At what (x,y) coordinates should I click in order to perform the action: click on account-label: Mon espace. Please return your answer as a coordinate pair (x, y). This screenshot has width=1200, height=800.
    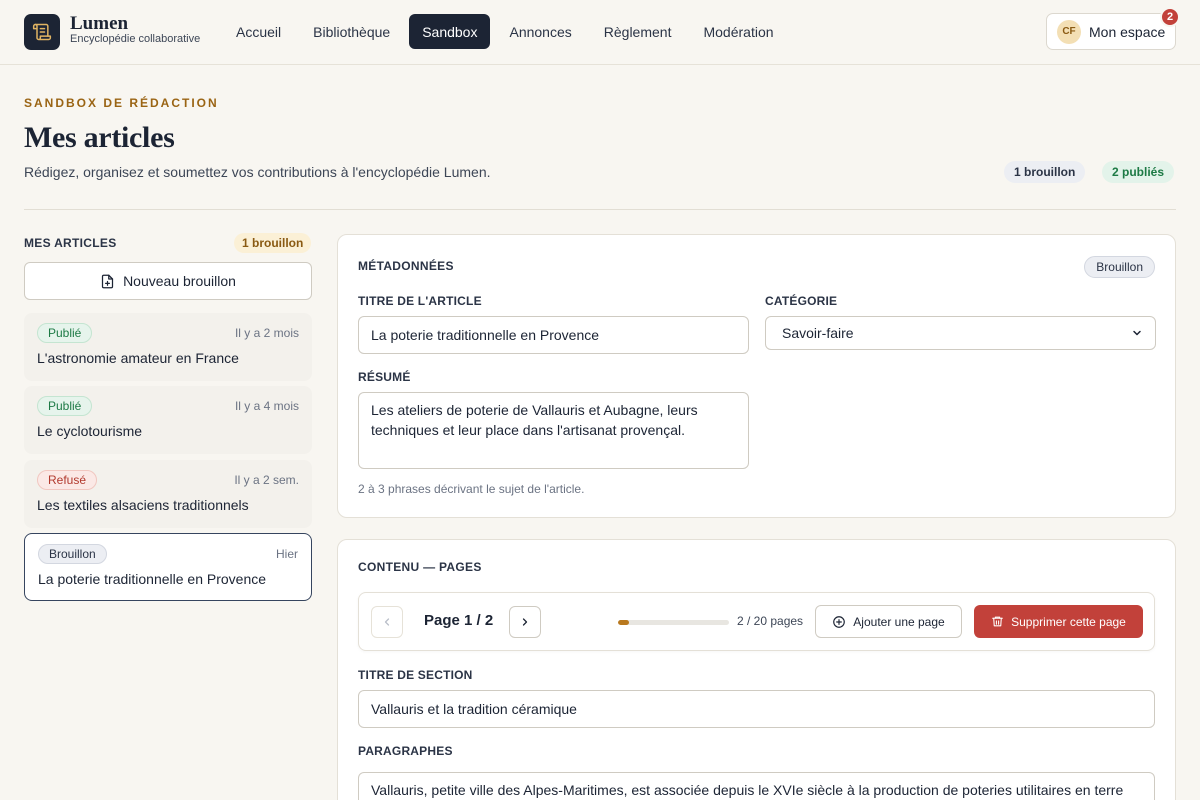
    Looking at the image, I should click on (1127, 31).